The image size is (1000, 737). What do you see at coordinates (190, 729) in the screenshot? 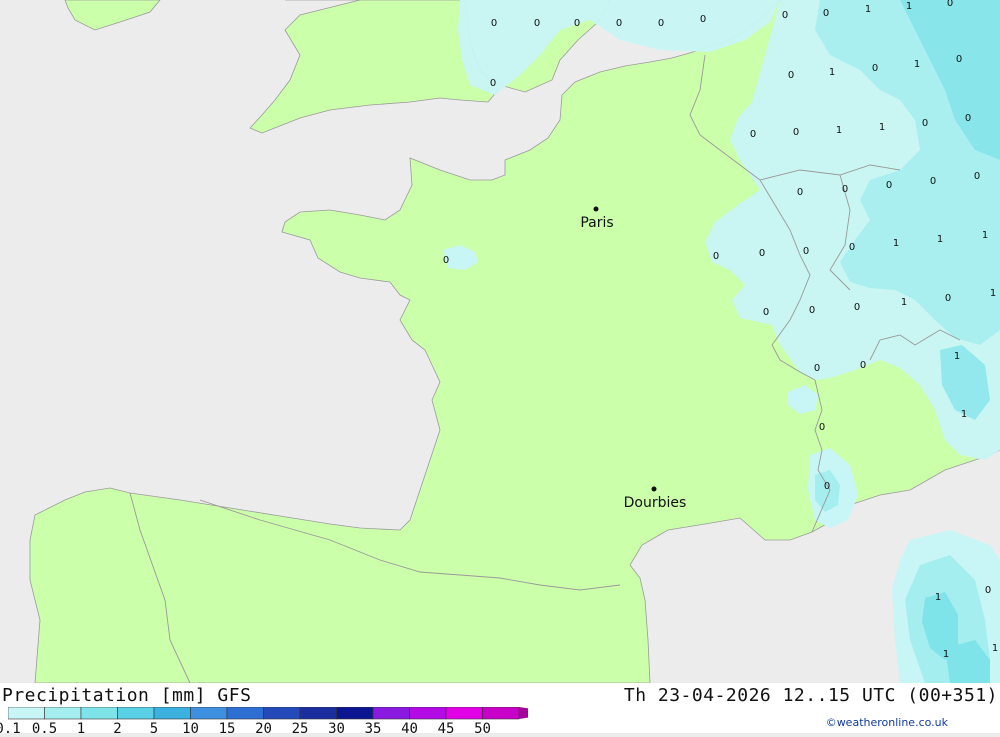
I see `color-scale-tick: 10` at bounding box center [190, 729].